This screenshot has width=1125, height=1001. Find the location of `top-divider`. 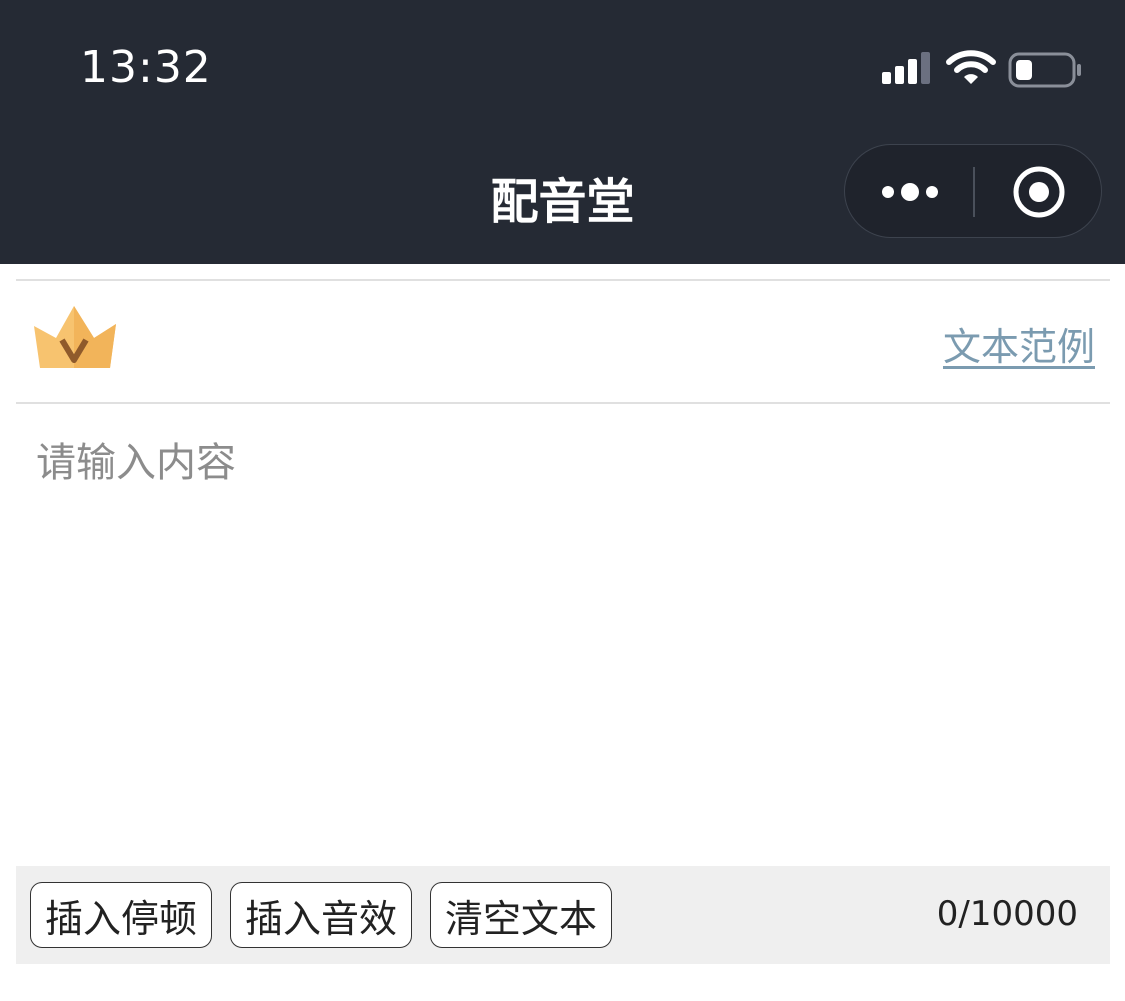

top-divider is located at coordinates (563, 280).